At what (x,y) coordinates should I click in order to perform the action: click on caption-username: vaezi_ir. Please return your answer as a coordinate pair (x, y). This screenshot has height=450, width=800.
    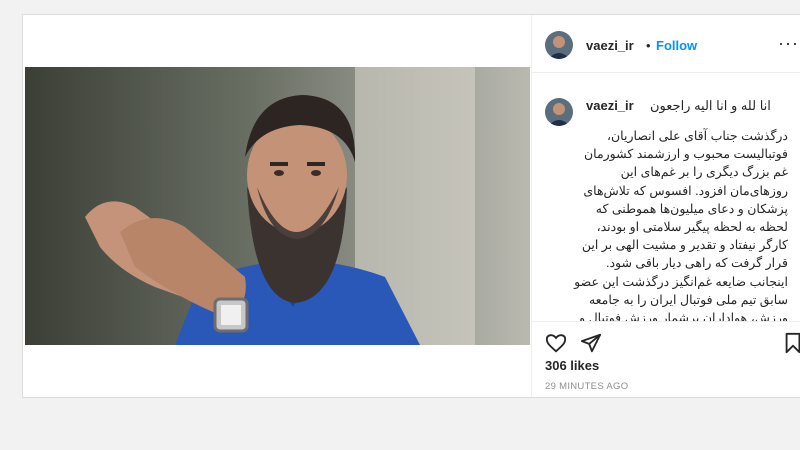
    Looking at the image, I should click on (610, 105).